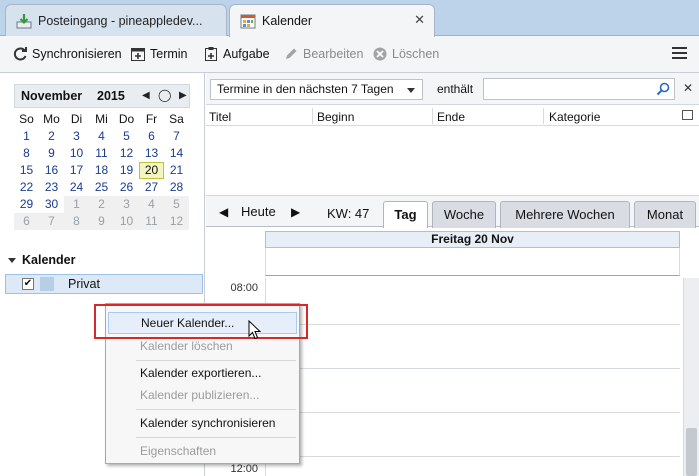 The width and height of the screenshot is (699, 476). Describe the element at coordinates (246, 54) in the screenshot. I see `new-task-label: Aufgabe` at that location.